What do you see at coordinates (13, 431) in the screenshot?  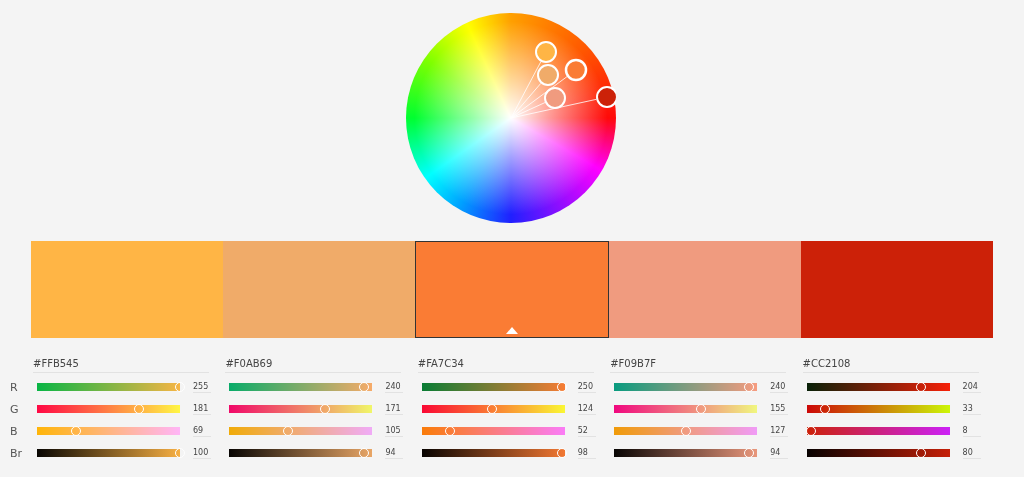 I see `channel-label: B` at bounding box center [13, 431].